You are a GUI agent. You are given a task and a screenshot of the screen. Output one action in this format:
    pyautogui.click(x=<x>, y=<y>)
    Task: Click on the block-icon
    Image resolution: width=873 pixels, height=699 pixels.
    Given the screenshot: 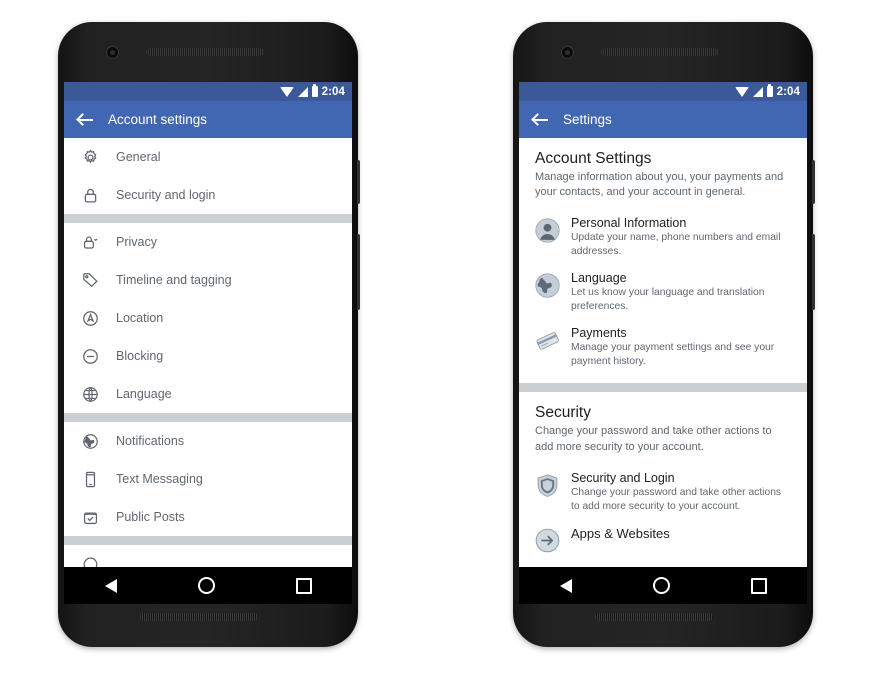 What is the action you would take?
    pyautogui.click(x=90, y=356)
    